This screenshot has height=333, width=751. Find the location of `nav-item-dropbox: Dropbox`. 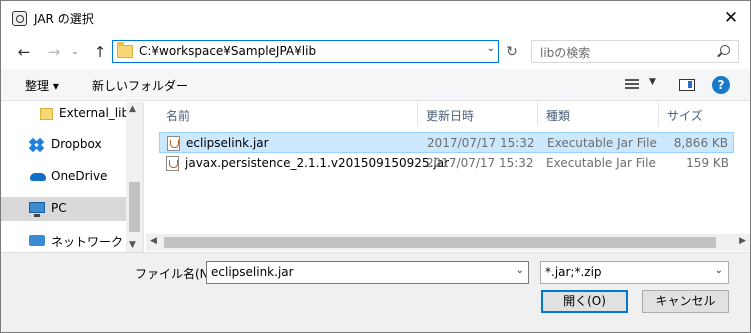

nav-item-dropbox: Dropbox is located at coordinates (63, 145).